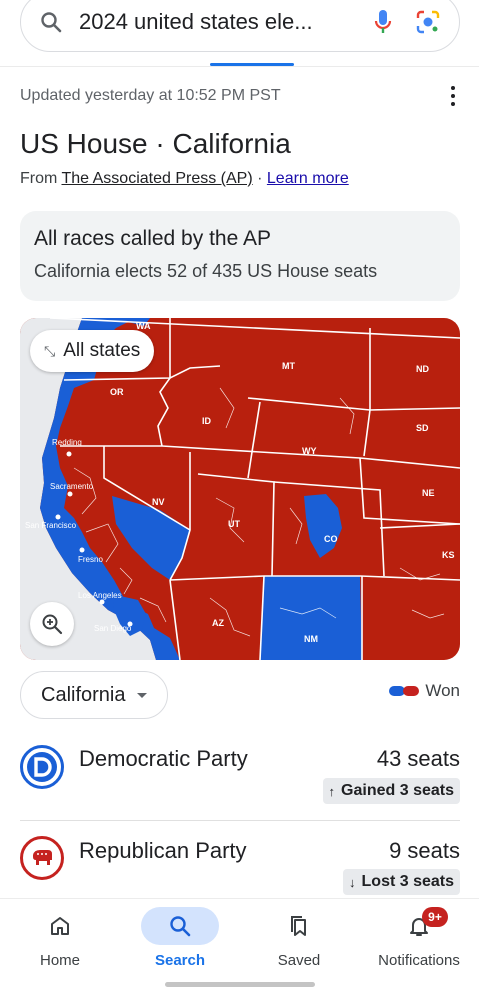 This screenshot has height=1000, width=479. What do you see at coordinates (422, 428) in the screenshot?
I see `label-sd: SD` at bounding box center [422, 428].